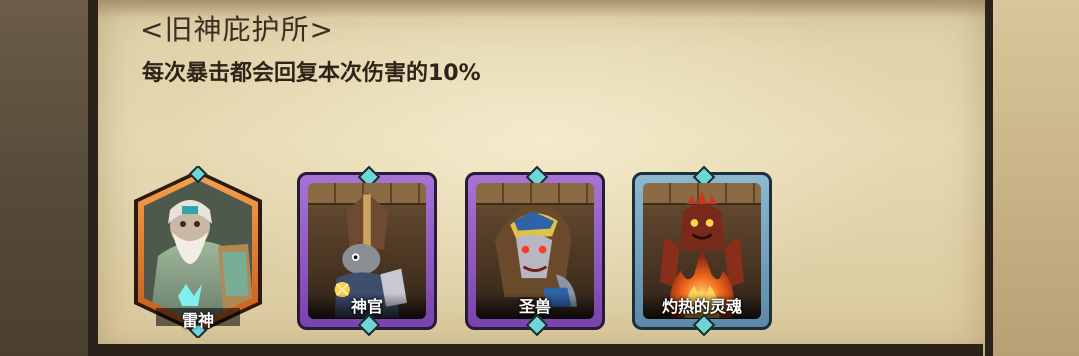 The height and width of the screenshot is (356, 1079). Describe the element at coordinates (49, 178) in the screenshot. I see `left-wood-frame` at that location.